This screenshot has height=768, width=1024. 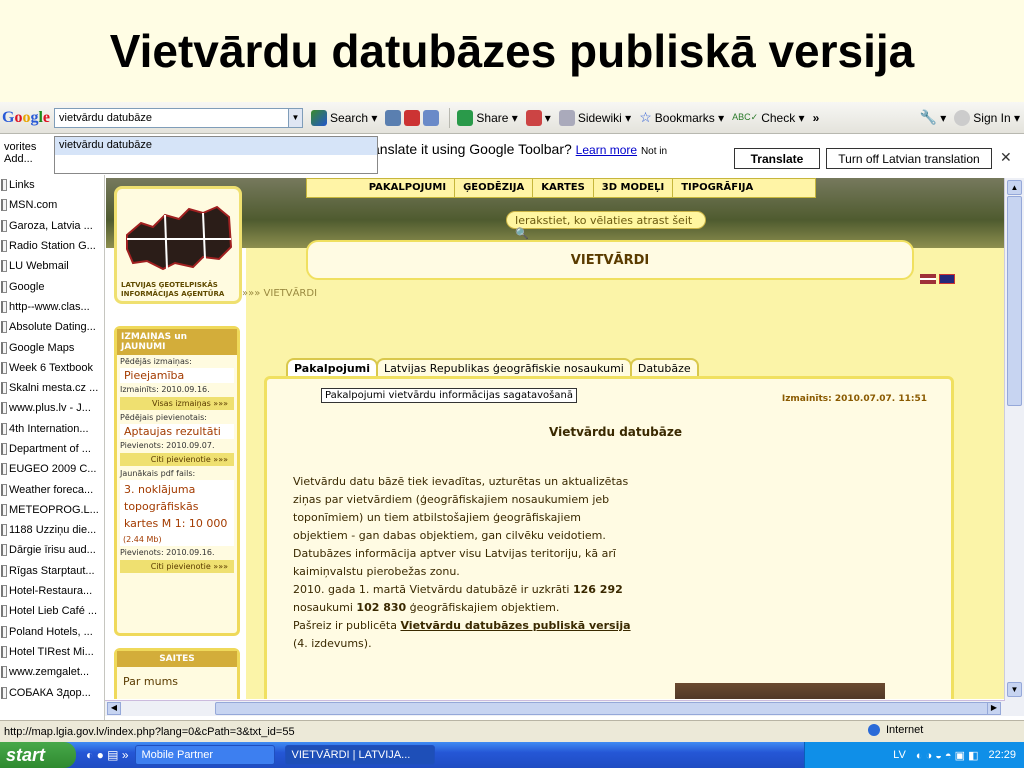 What do you see at coordinates (177, 659) in the screenshot?
I see `links-panel-header: SAITES` at bounding box center [177, 659].